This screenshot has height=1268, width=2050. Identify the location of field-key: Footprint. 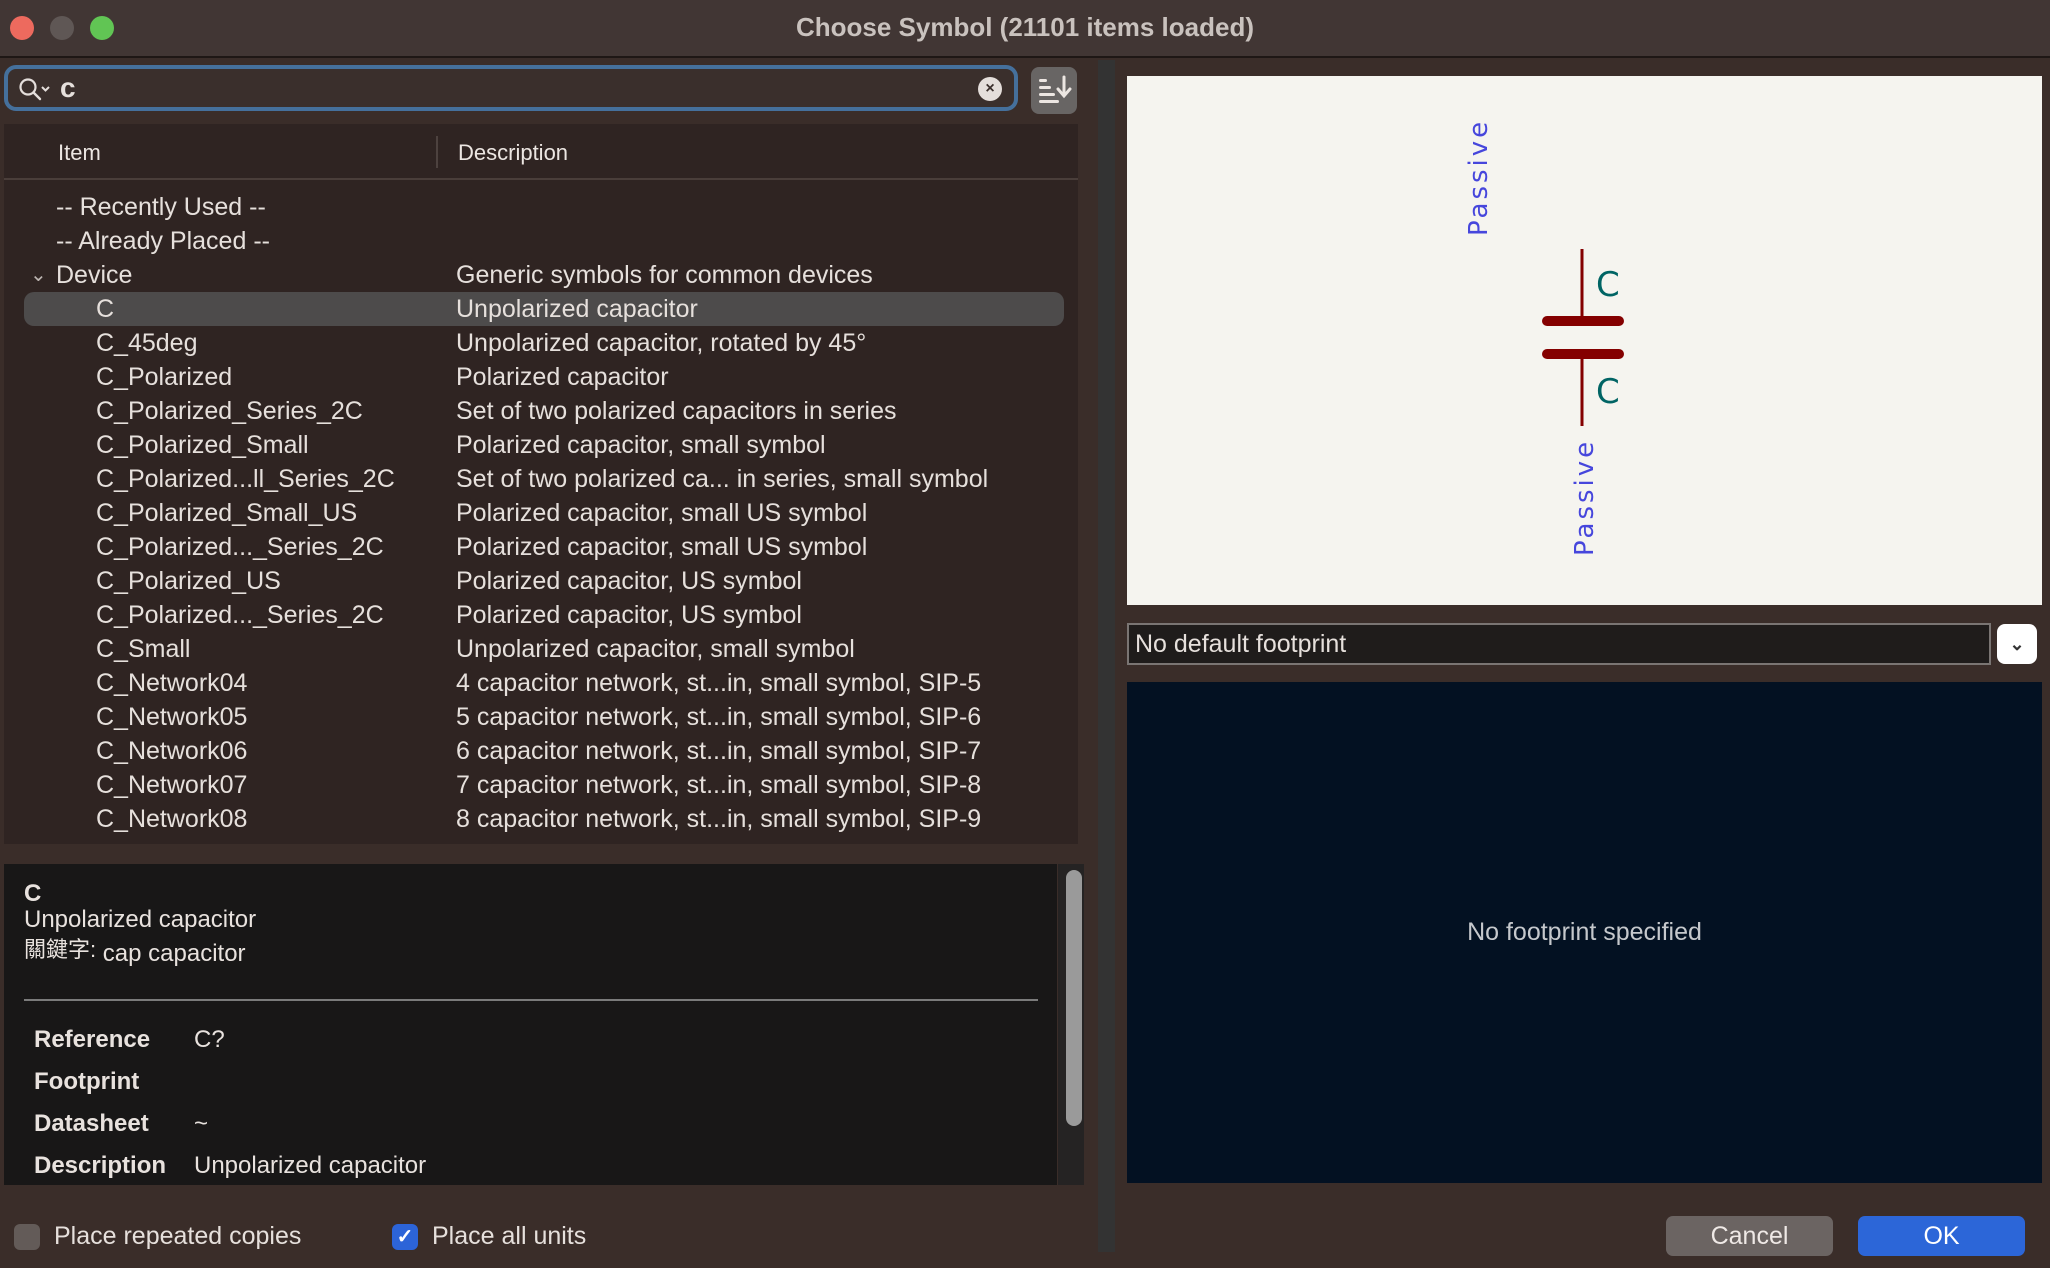
(87, 1081).